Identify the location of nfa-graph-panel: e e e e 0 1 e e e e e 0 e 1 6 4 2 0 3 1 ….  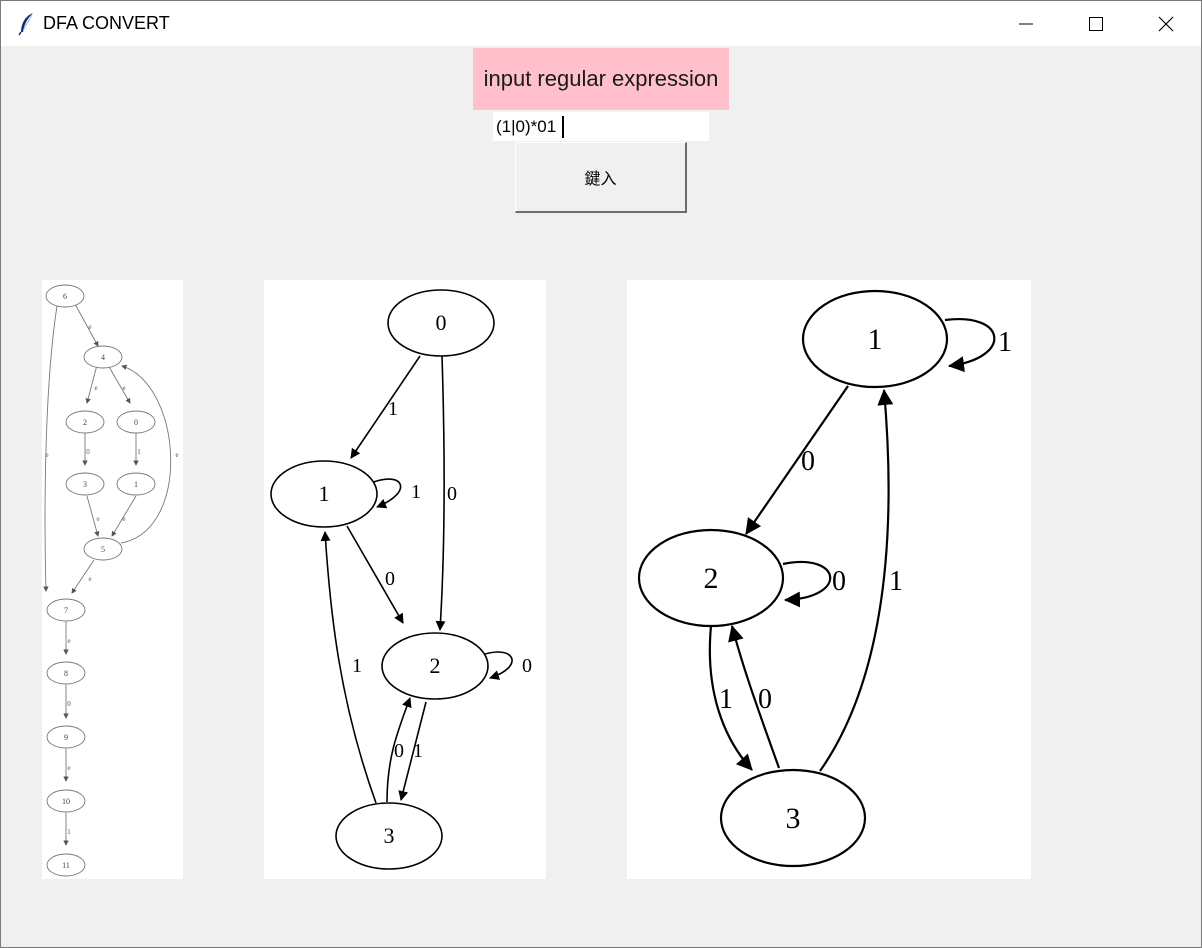
(112, 579).